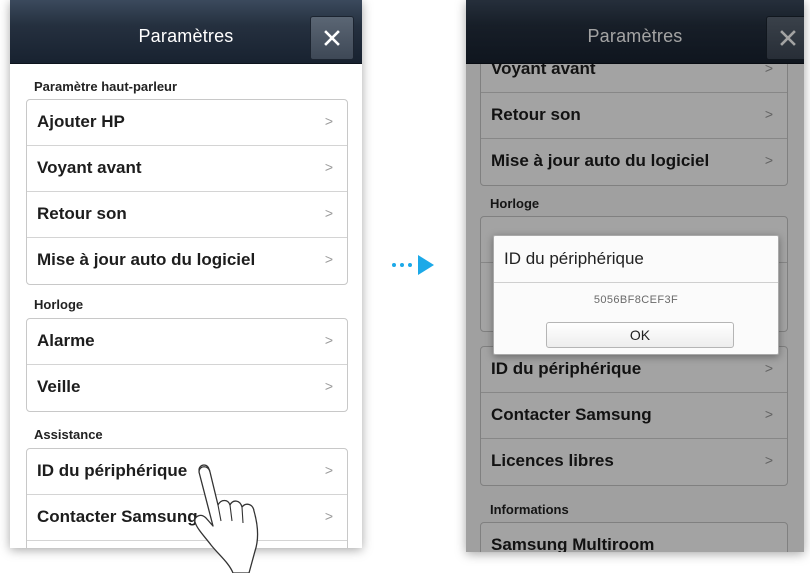 This screenshot has height=573, width=810. Describe the element at coordinates (59, 304) in the screenshot. I see `section-header-clock: Horloge` at that location.